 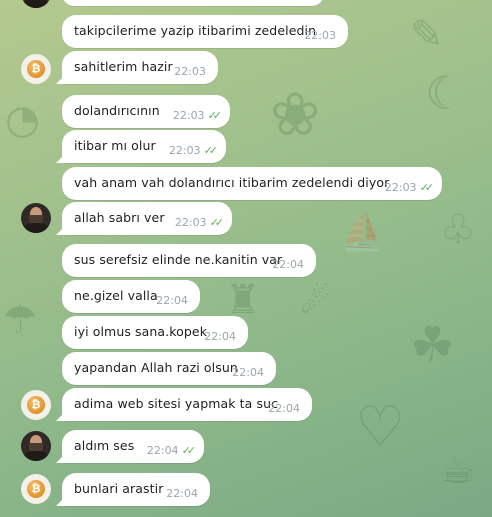 I want to click on tennis-racket-doodle-icon: ♧, so click(x=458, y=230).